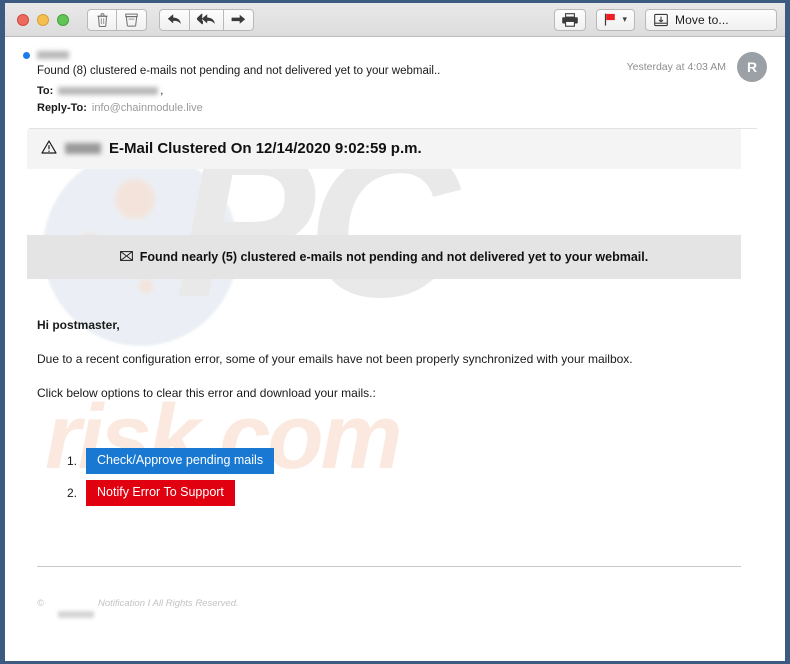 The width and height of the screenshot is (790, 664). I want to click on print-button, so click(570, 19).